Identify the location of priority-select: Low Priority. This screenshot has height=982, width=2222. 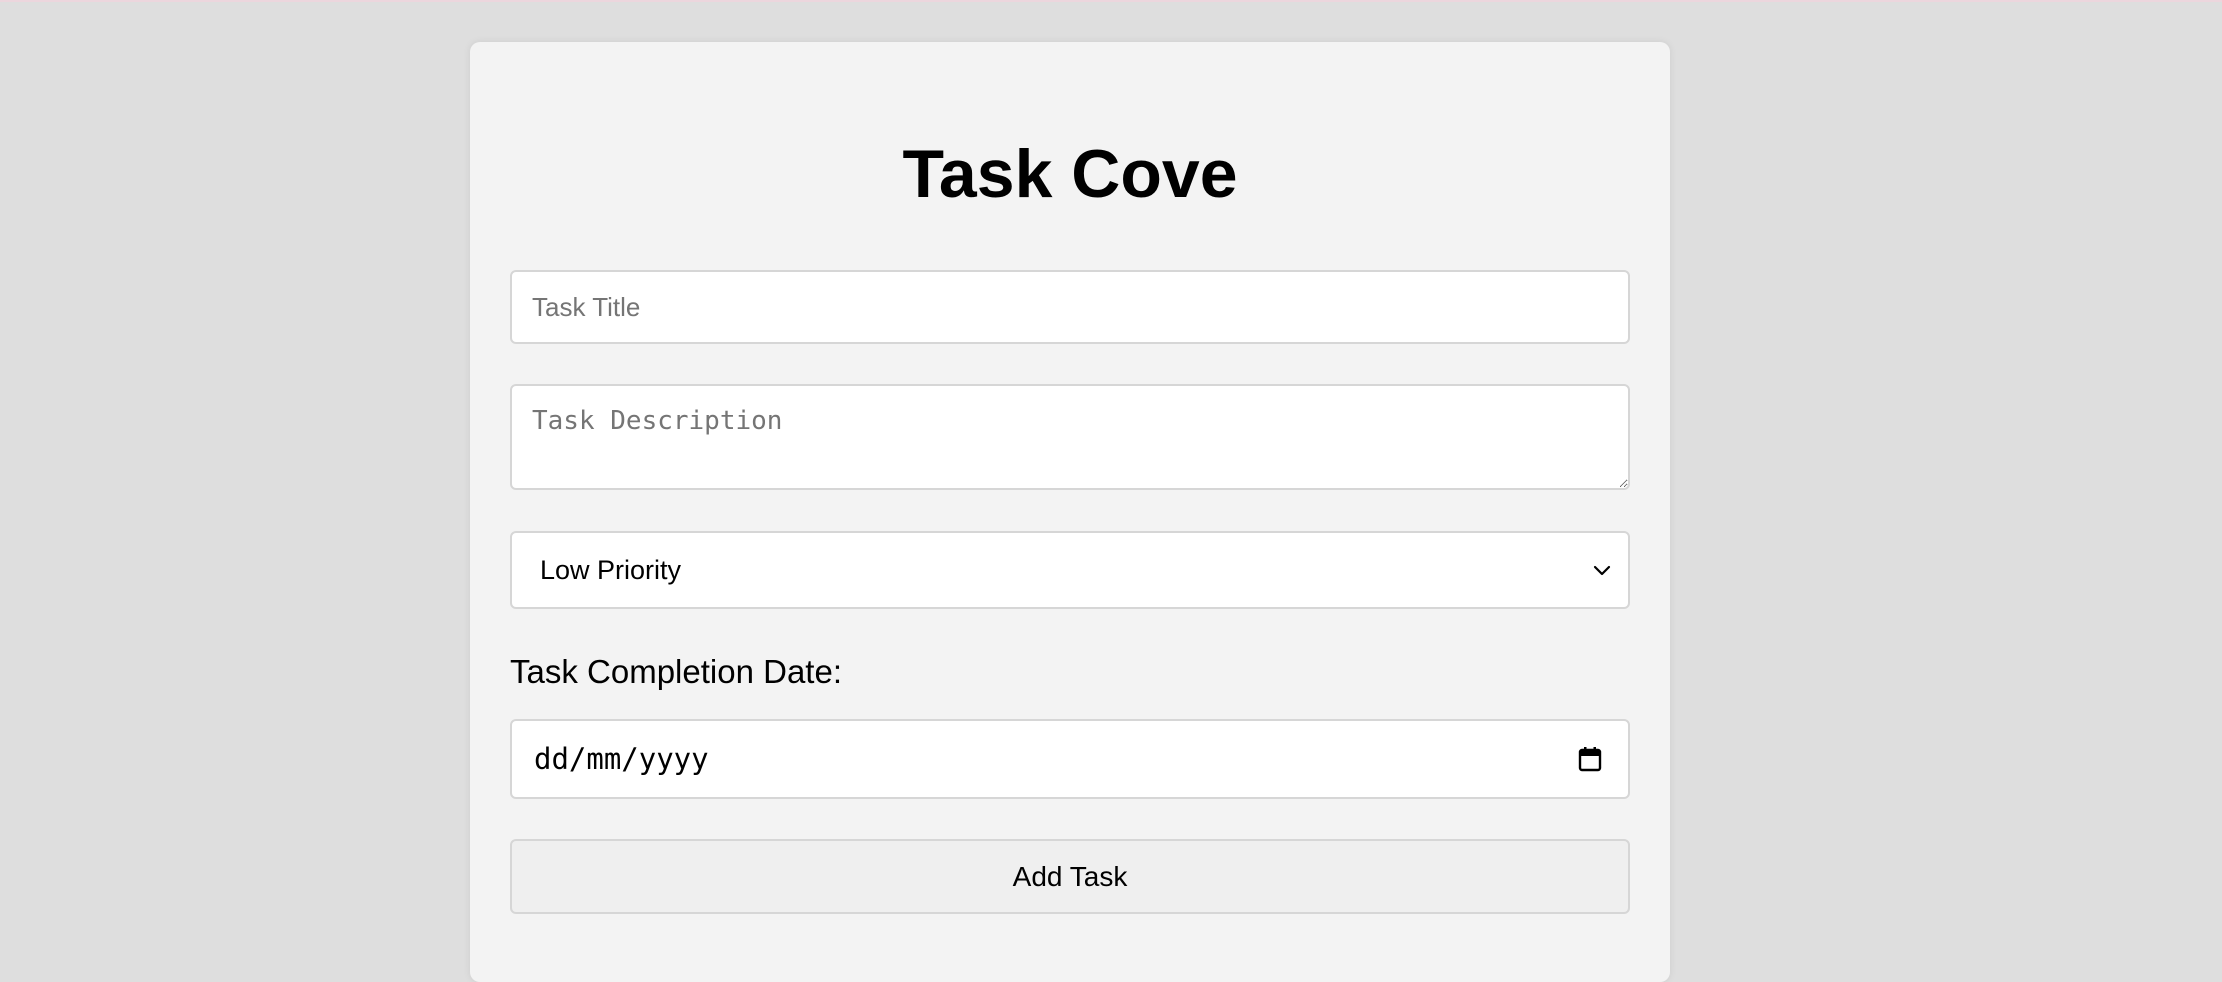
(1070, 570).